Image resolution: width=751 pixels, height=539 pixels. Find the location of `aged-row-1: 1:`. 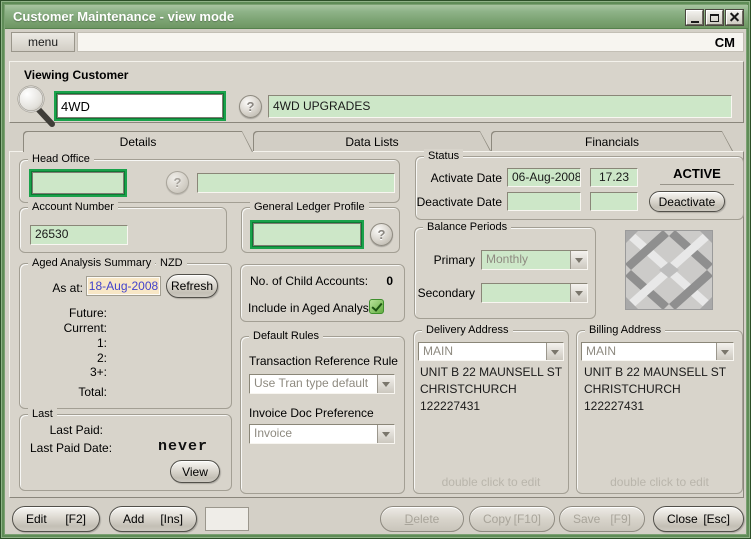

aged-row-1: 1: is located at coordinates (101, 343).